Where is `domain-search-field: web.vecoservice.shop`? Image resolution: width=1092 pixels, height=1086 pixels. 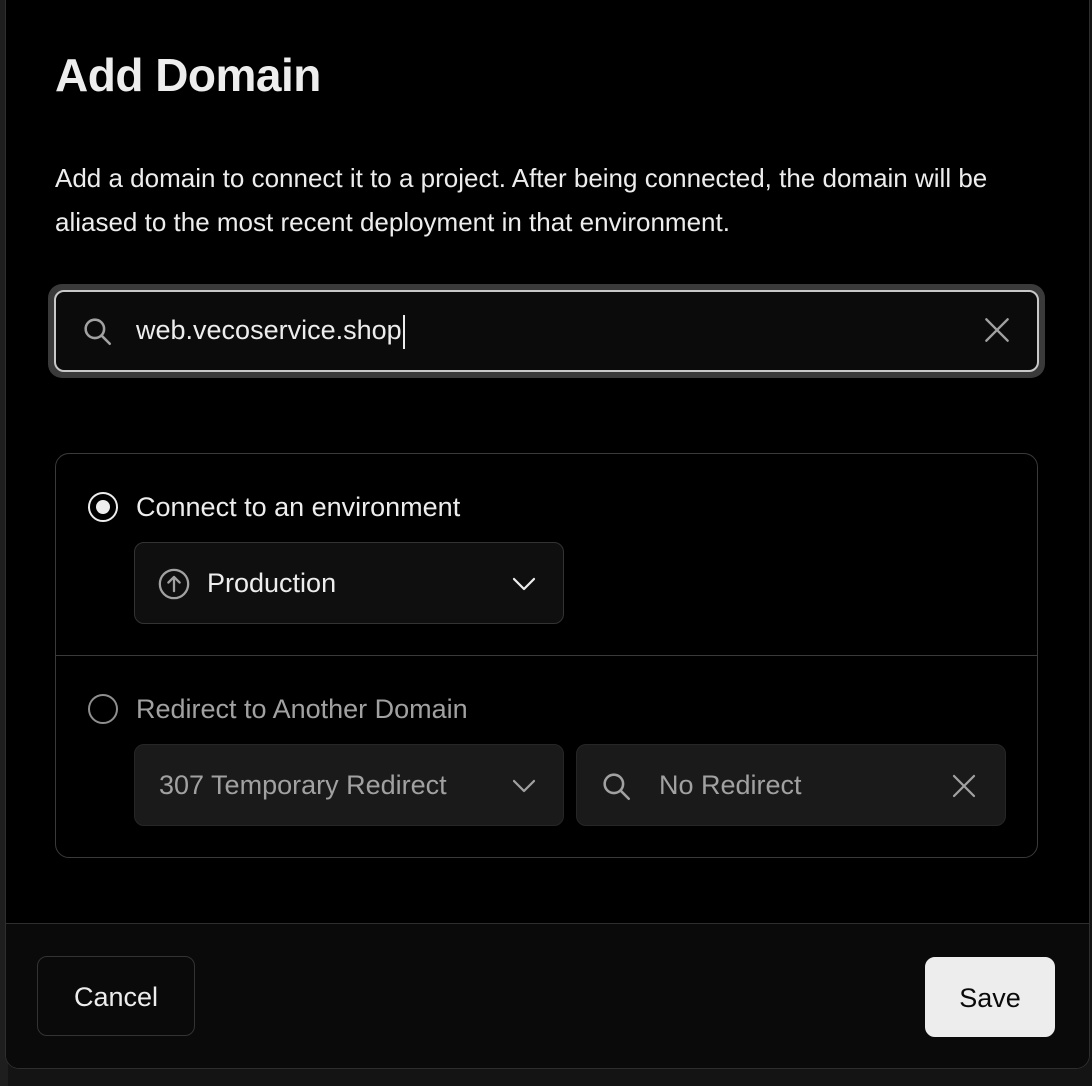 domain-search-field: web.vecoservice.shop is located at coordinates (546, 331).